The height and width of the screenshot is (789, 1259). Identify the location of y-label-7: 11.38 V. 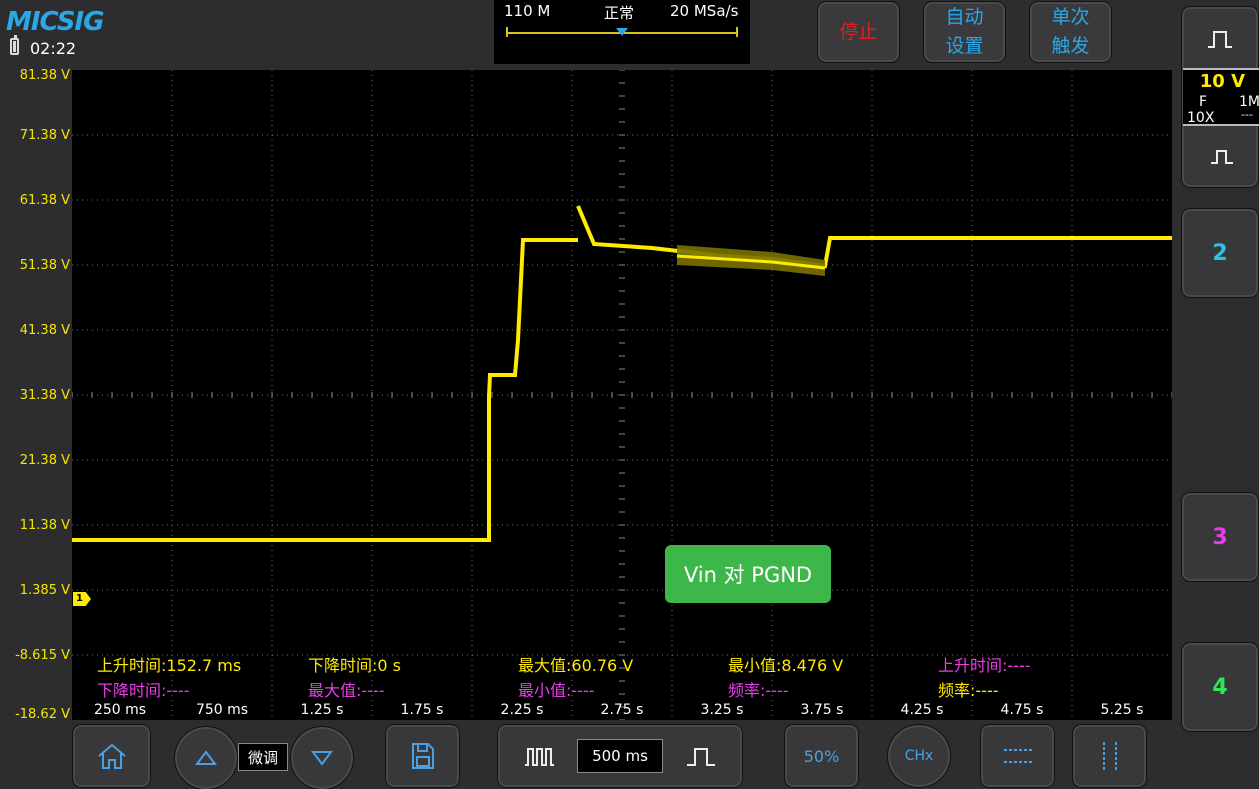
(44, 525).